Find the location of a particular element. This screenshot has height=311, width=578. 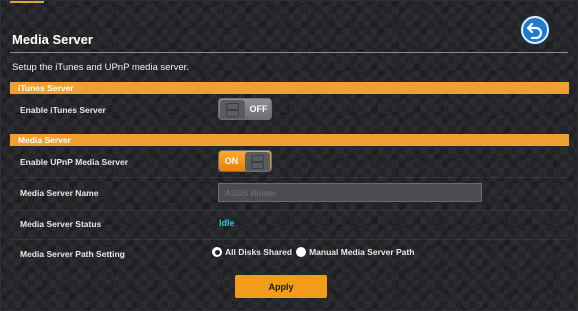

back-arrow-icon is located at coordinates (534, 30).